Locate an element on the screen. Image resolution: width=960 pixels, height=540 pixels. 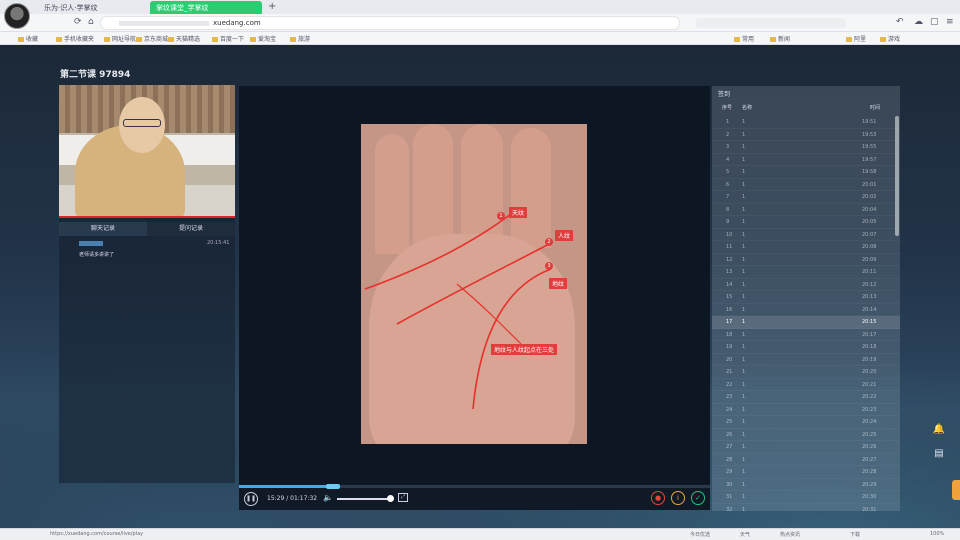
menu-icon: ≡ is located at coordinates (950, 22).